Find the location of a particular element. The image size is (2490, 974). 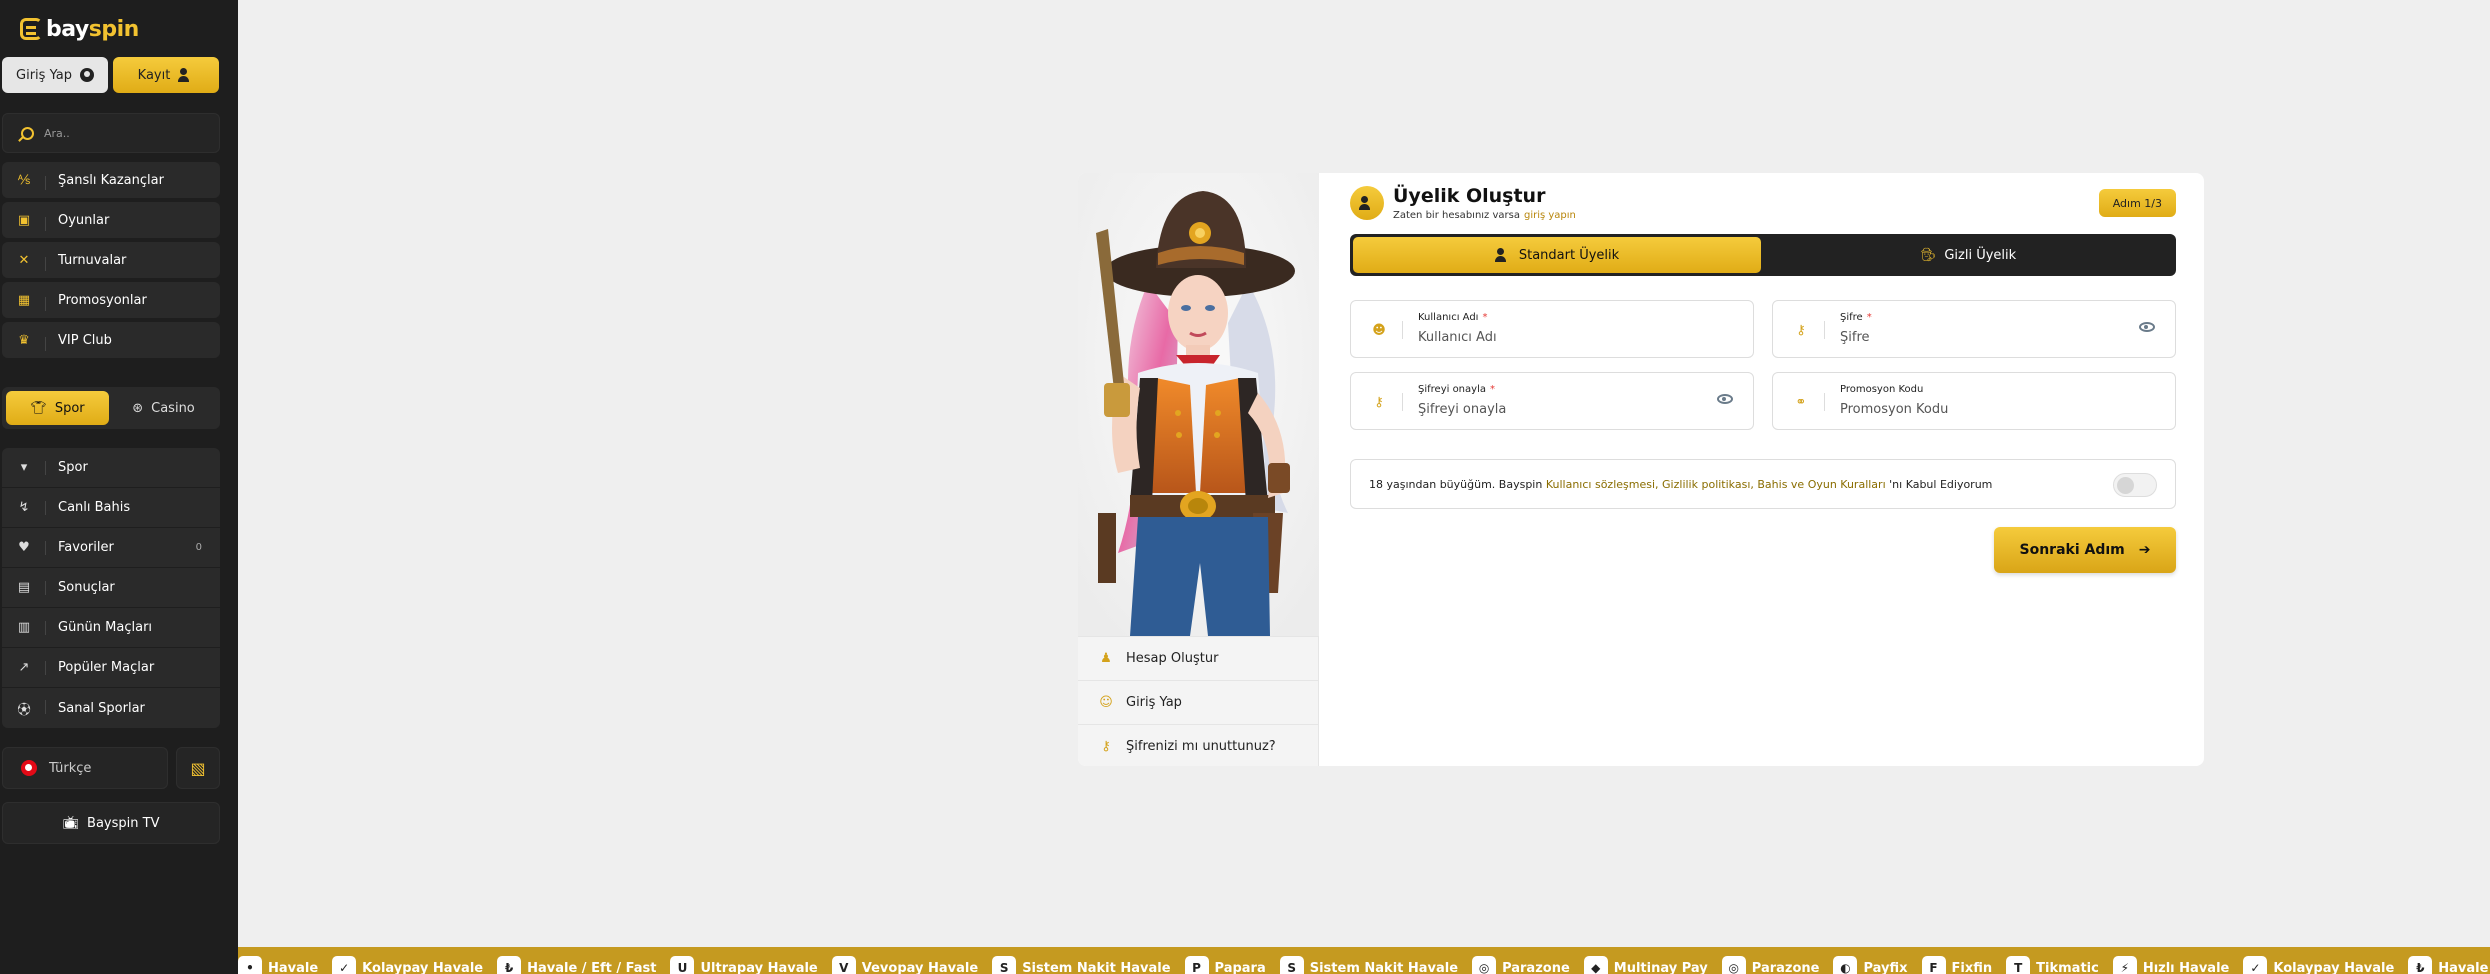

menu-item-label: Oyunlar is located at coordinates (84, 220).